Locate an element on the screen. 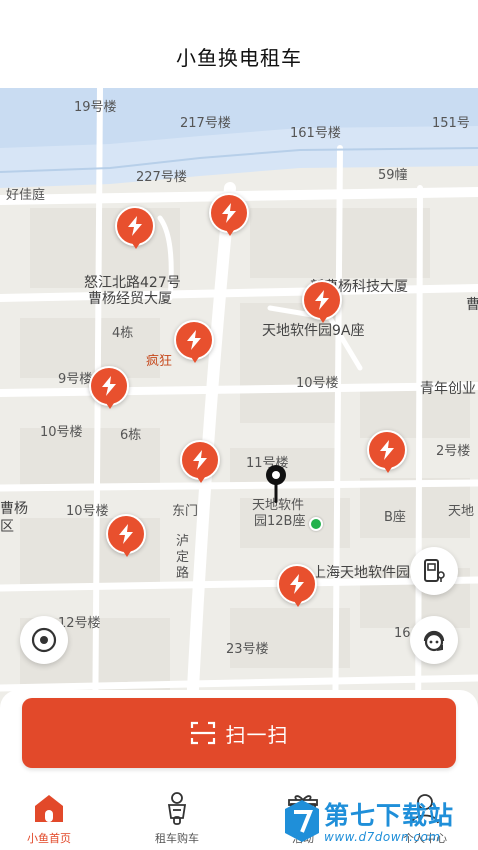 This screenshot has width=478, height=850. headset-icon is located at coordinates (434, 641).